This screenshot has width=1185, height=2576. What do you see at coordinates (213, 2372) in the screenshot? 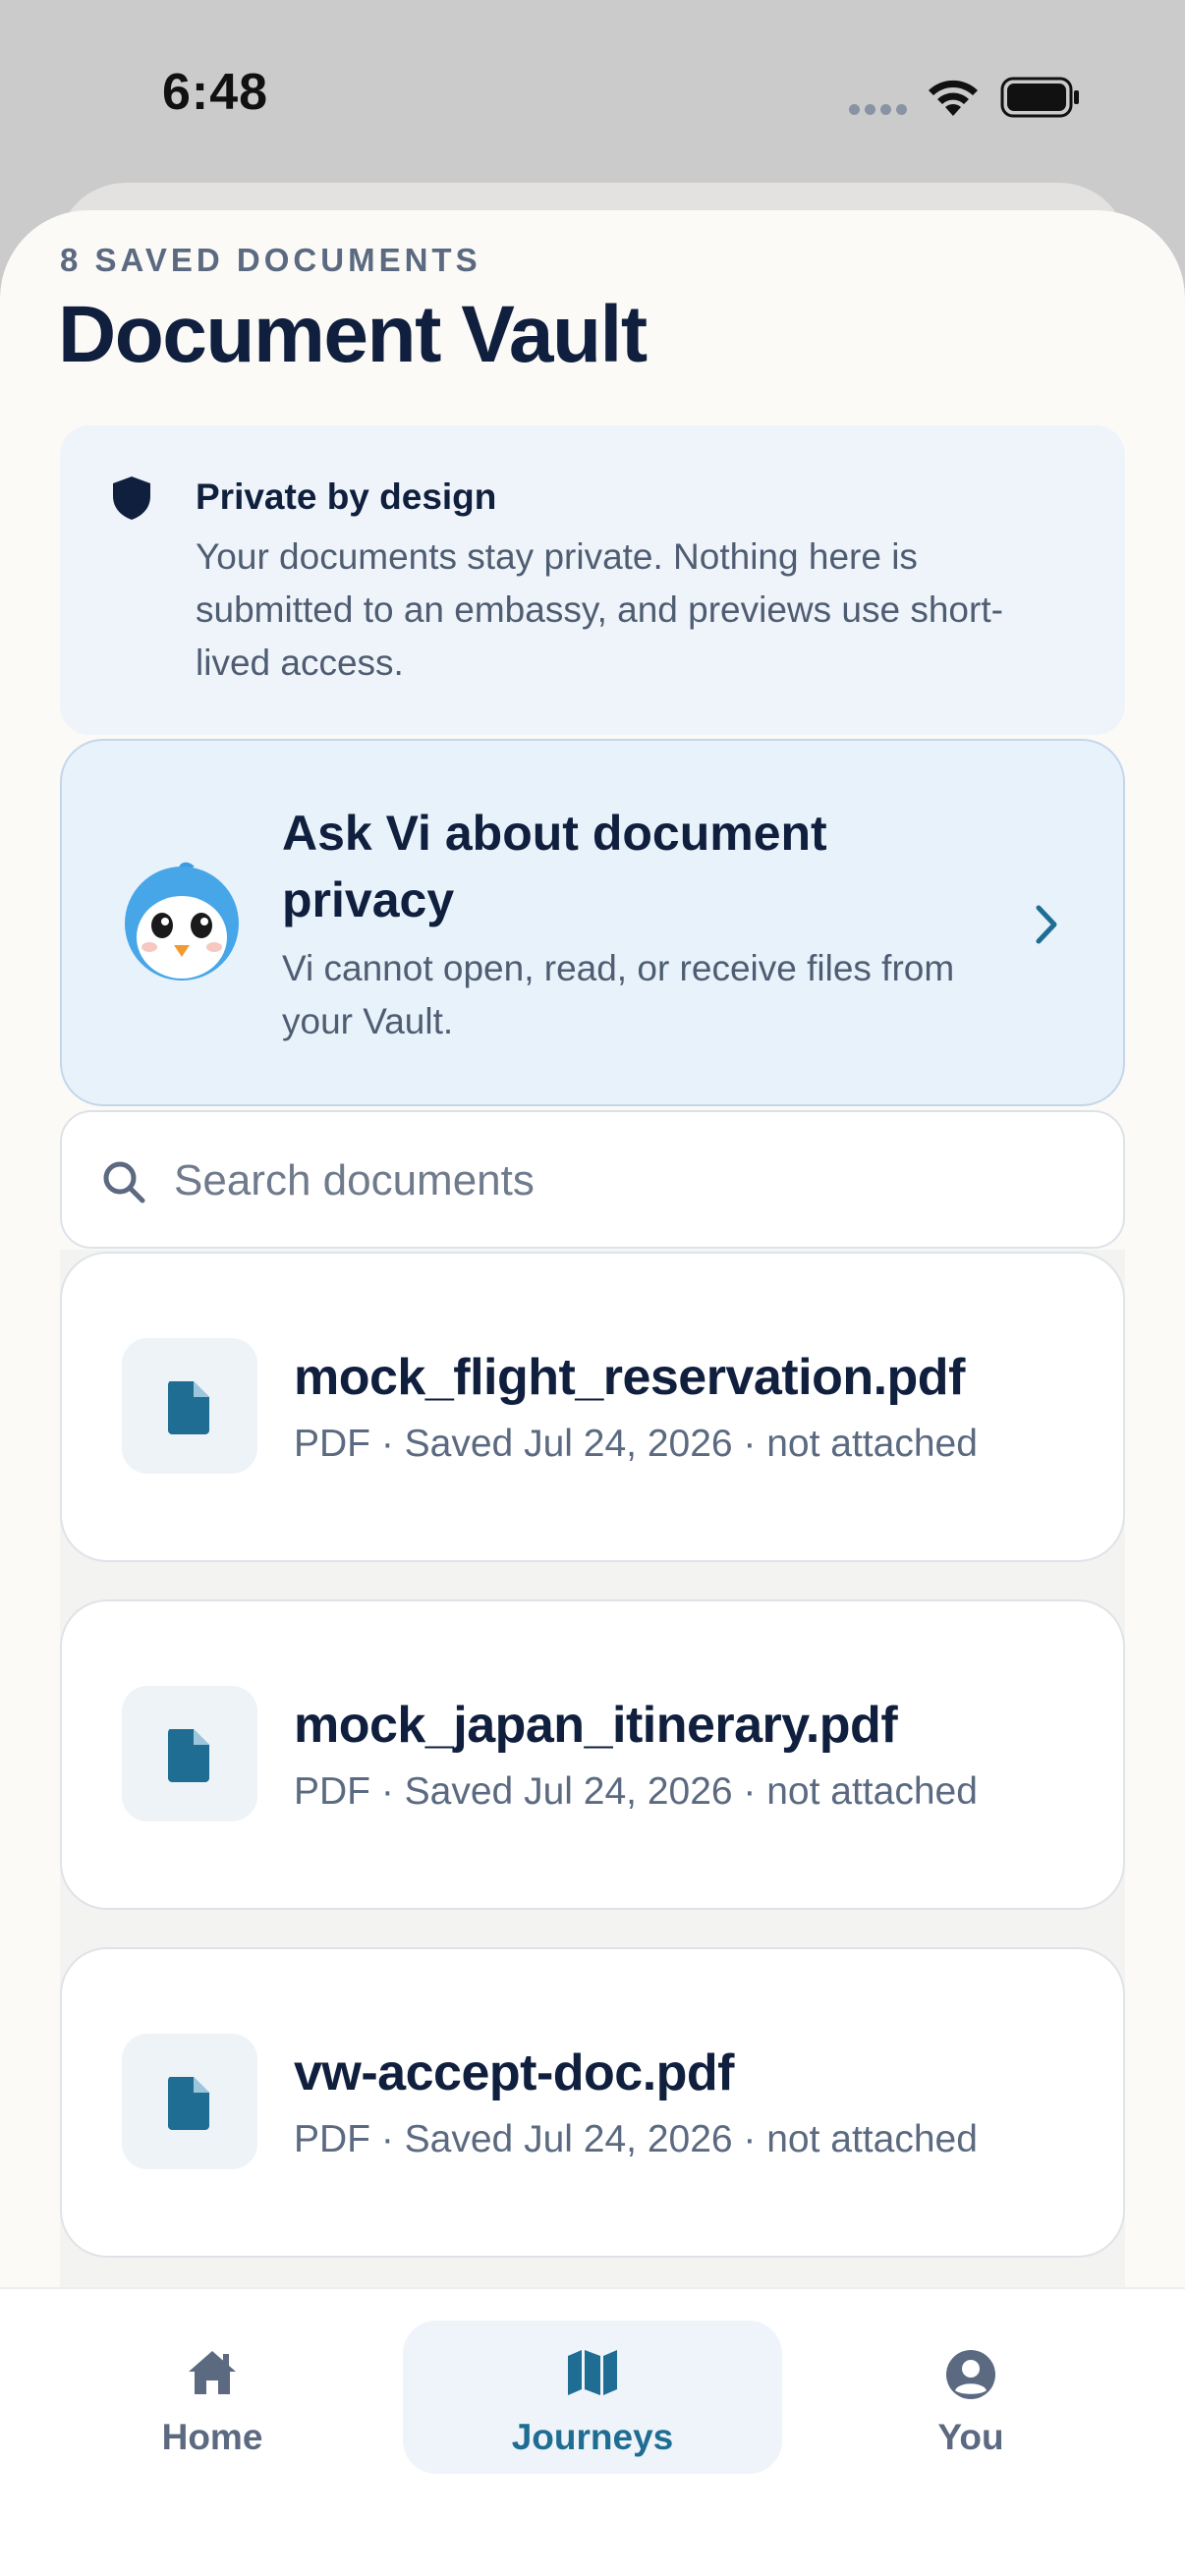
I see `home-icon` at bounding box center [213, 2372].